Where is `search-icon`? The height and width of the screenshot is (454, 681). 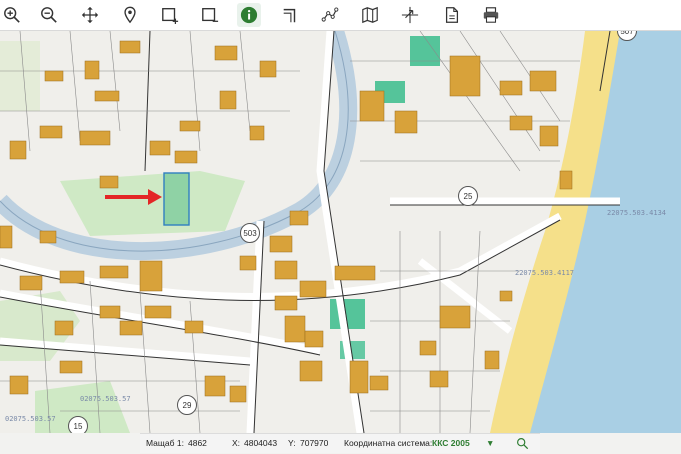 search-icon is located at coordinates (522, 444).